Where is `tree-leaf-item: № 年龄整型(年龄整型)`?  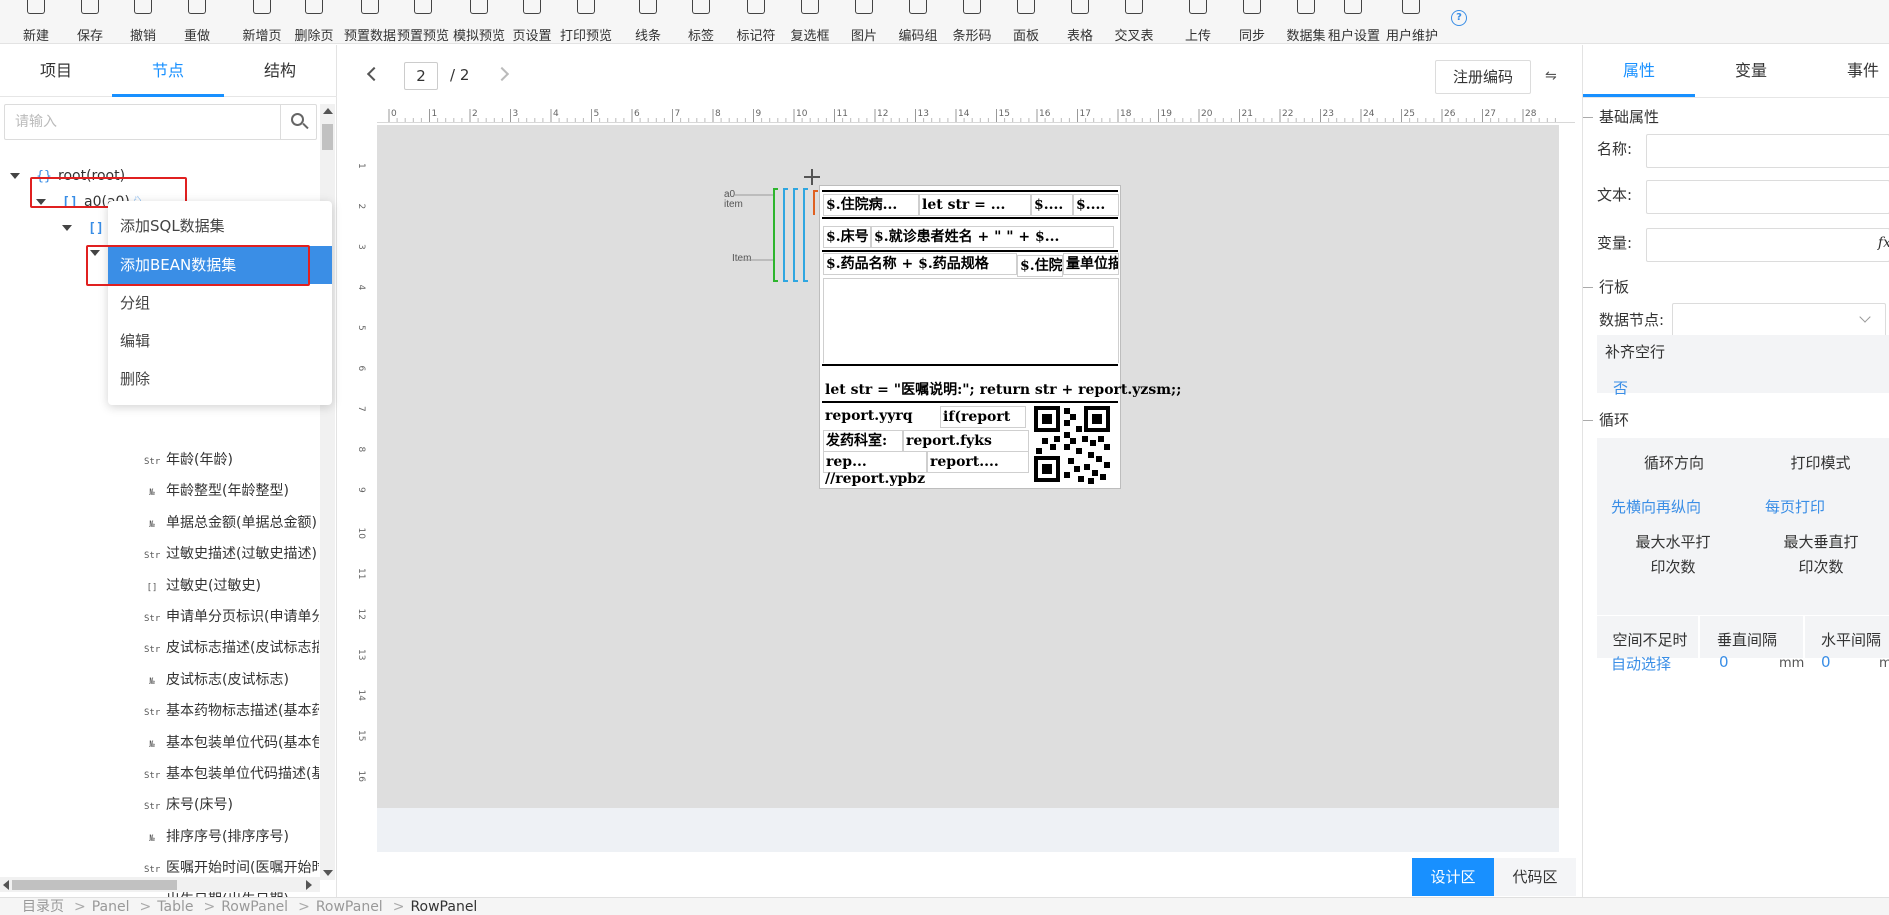 tree-leaf-item: № 年龄整型(年龄整型) is located at coordinates (231, 491).